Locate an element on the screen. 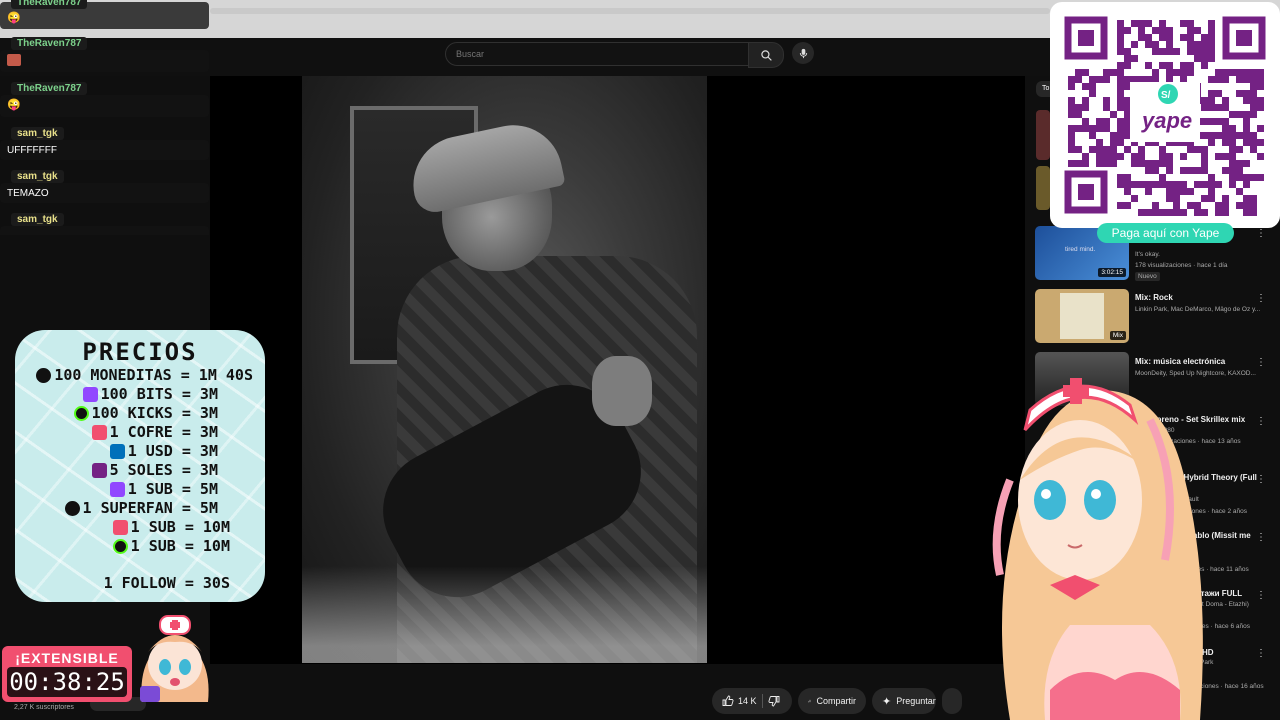 Image resolution: width=1280 pixels, height=720 pixels. like-button: 14 K is located at coordinates (739, 701).